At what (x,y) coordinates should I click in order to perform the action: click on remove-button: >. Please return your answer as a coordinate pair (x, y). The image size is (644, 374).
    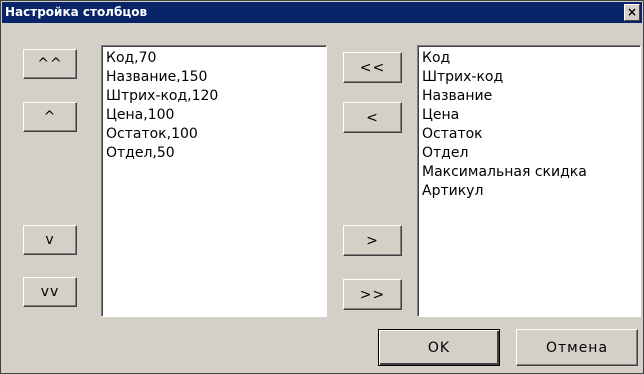
    Looking at the image, I should click on (372, 240).